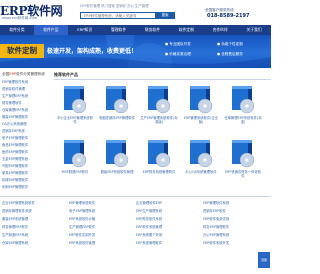  What do you see at coordinates (102, 242) in the screenshot?
I see `footer-link: ERP系统软件管理` at bounding box center [102, 242].